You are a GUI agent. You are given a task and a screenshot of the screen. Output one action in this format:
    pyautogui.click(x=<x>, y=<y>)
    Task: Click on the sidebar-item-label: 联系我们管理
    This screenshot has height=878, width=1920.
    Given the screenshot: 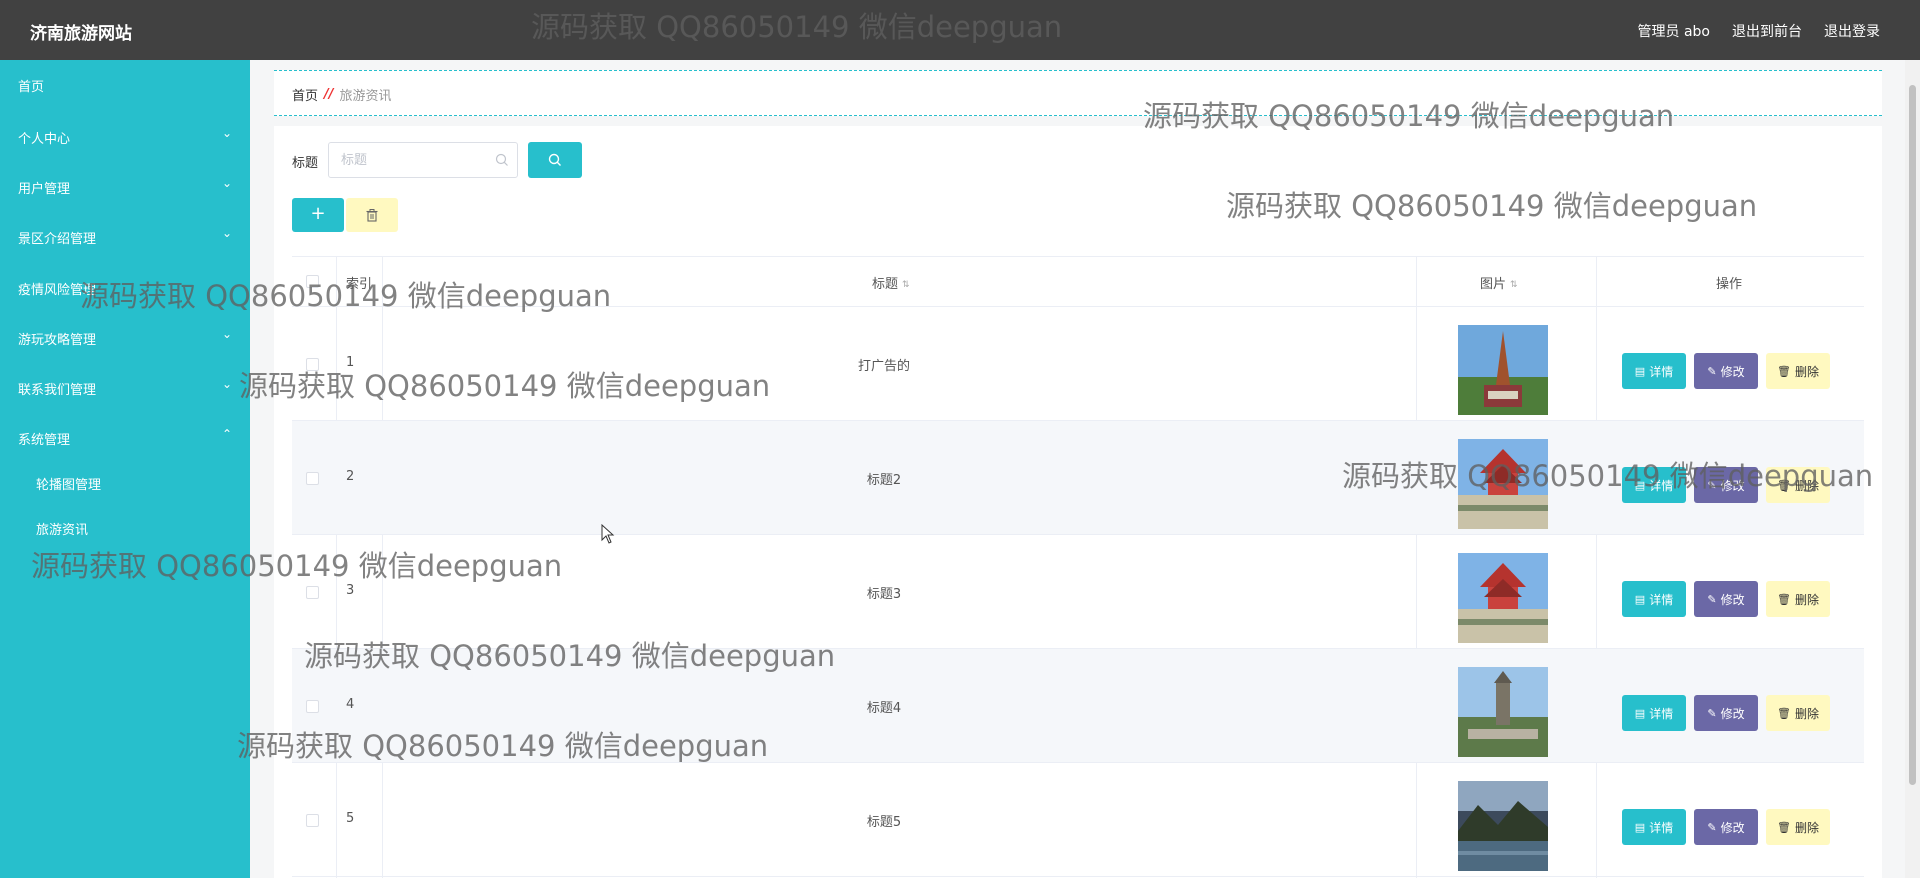 What is the action you would take?
    pyautogui.click(x=57, y=390)
    